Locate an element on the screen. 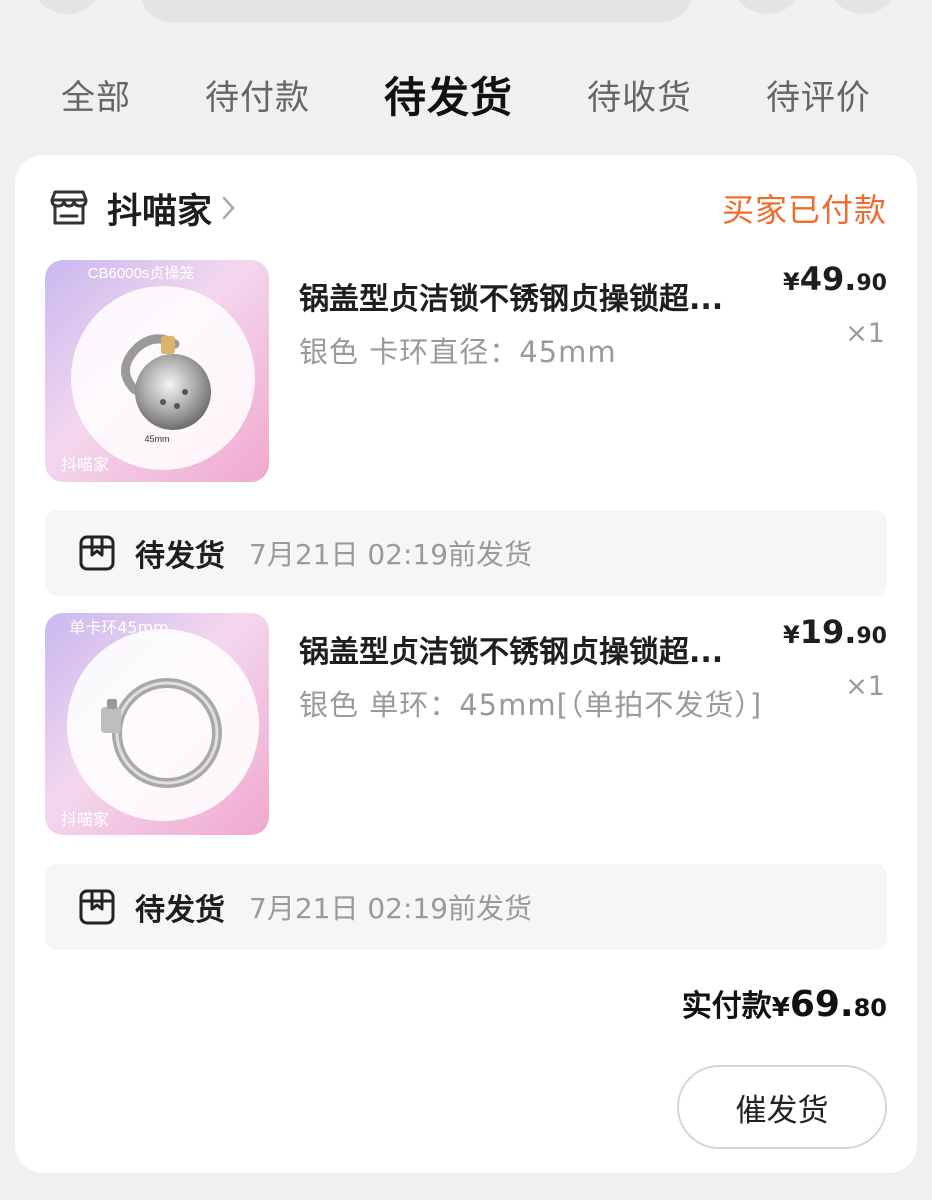  image-size-label: 45mm is located at coordinates (156, 439).